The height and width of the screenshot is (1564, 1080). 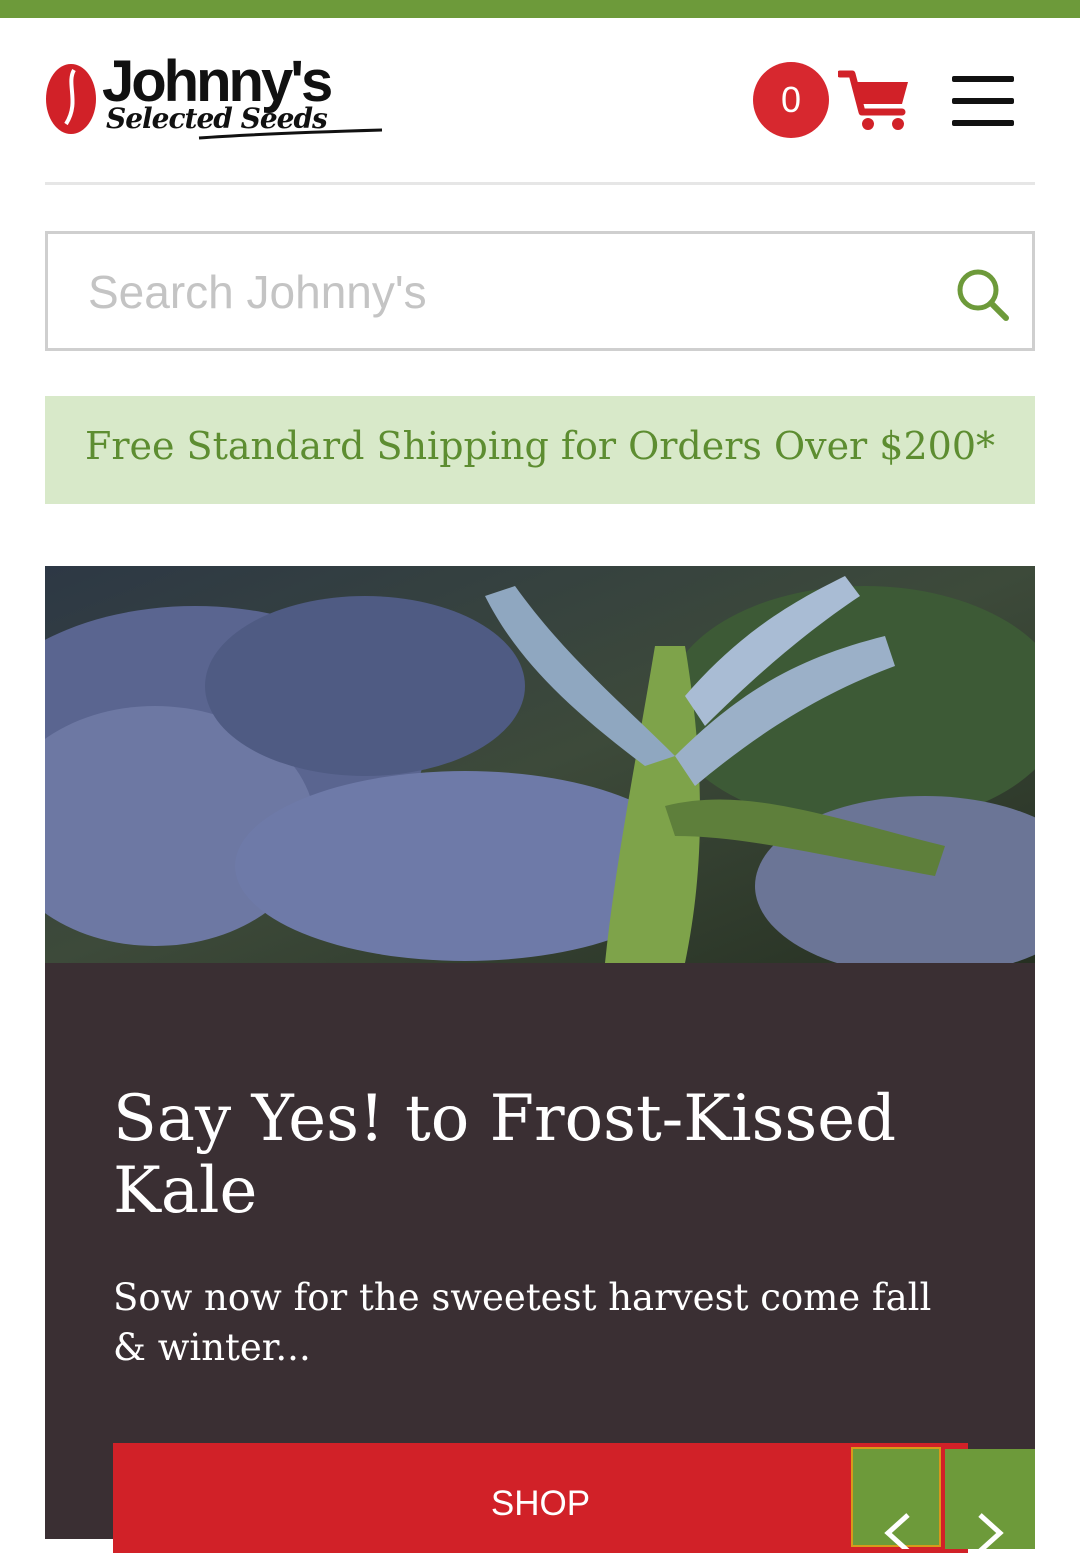 What do you see at coordinates (983, 101) in the screenshot?
I see `hamburger-menu-icon` at bounding box center [983, 101].